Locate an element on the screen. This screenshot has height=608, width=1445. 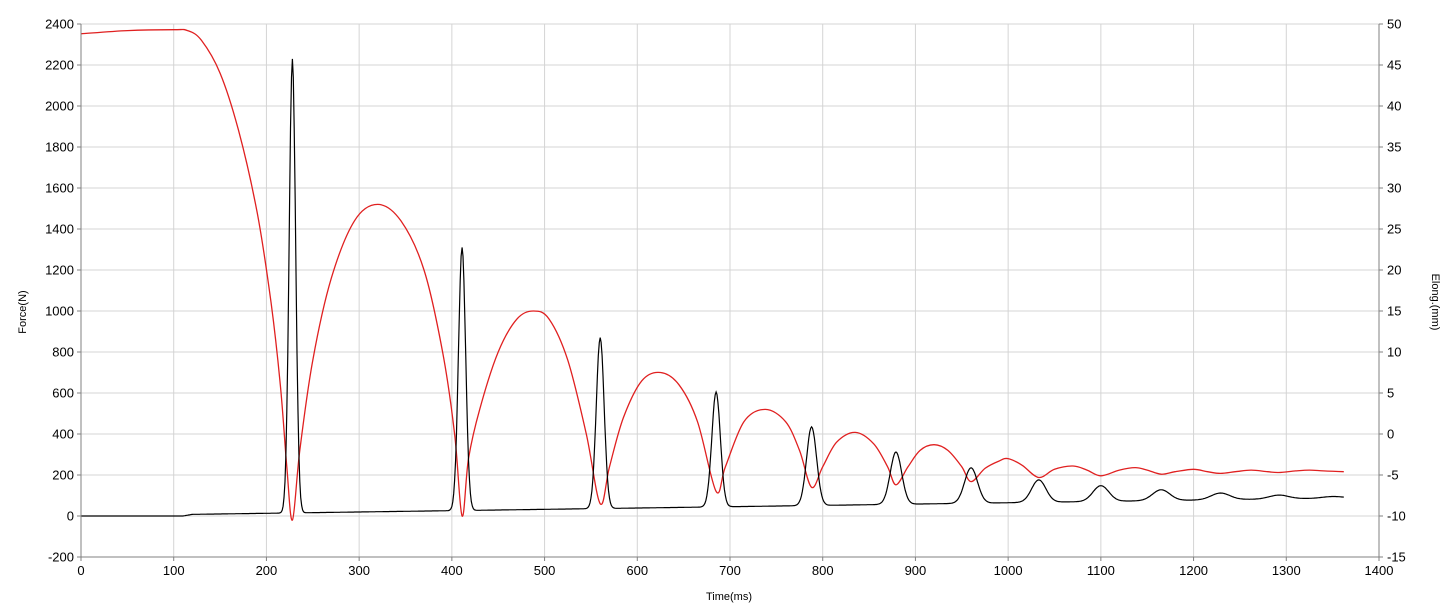
y-right-tick-label: -10 is located at coordinates (1396, 516).